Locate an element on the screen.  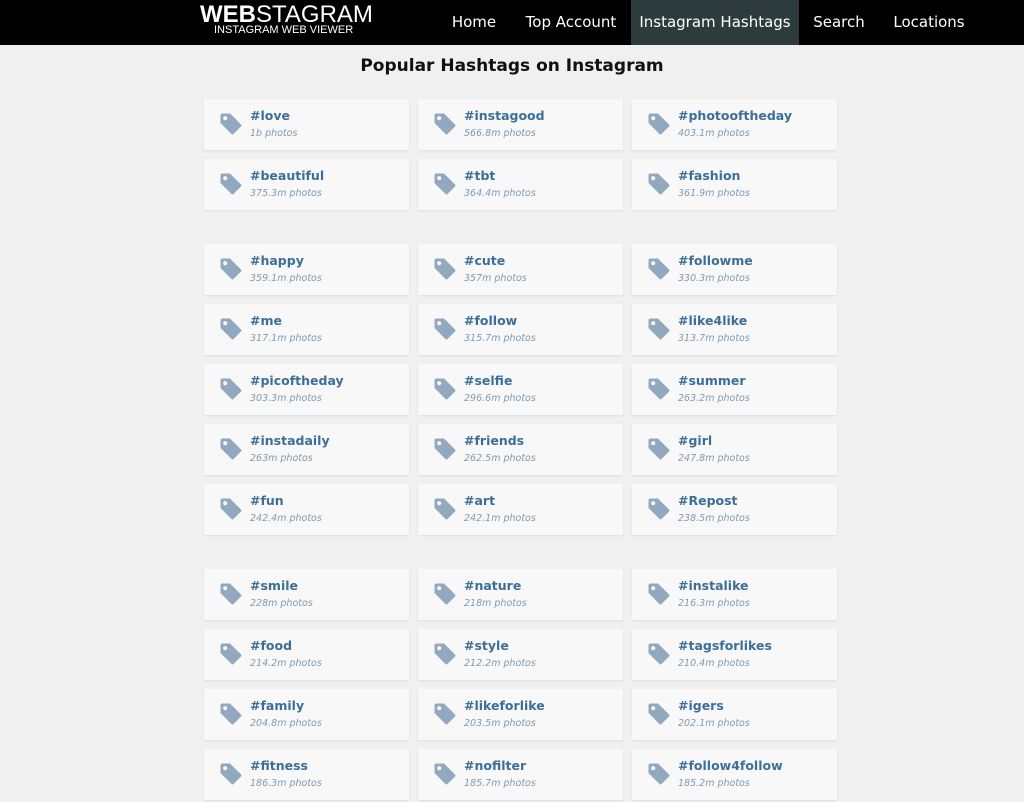
hashtag-card: #art 242.1m photos is located at coordinates (520, 509).